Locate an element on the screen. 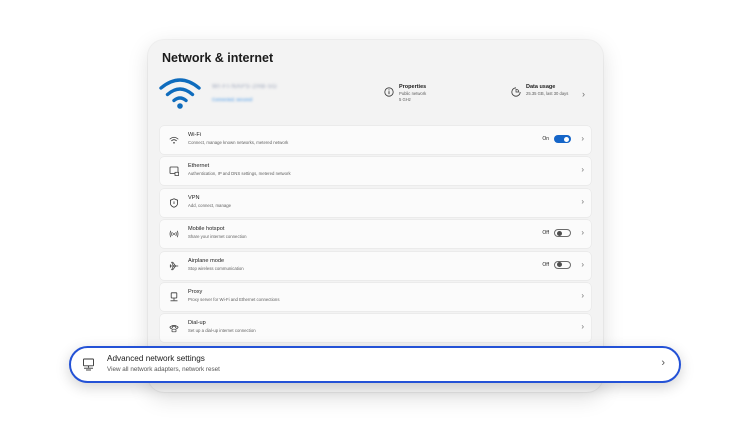 The image size is (750, 435). row-subtitle: Set up a dial-up internet connection is located at coordinates (222, 331).